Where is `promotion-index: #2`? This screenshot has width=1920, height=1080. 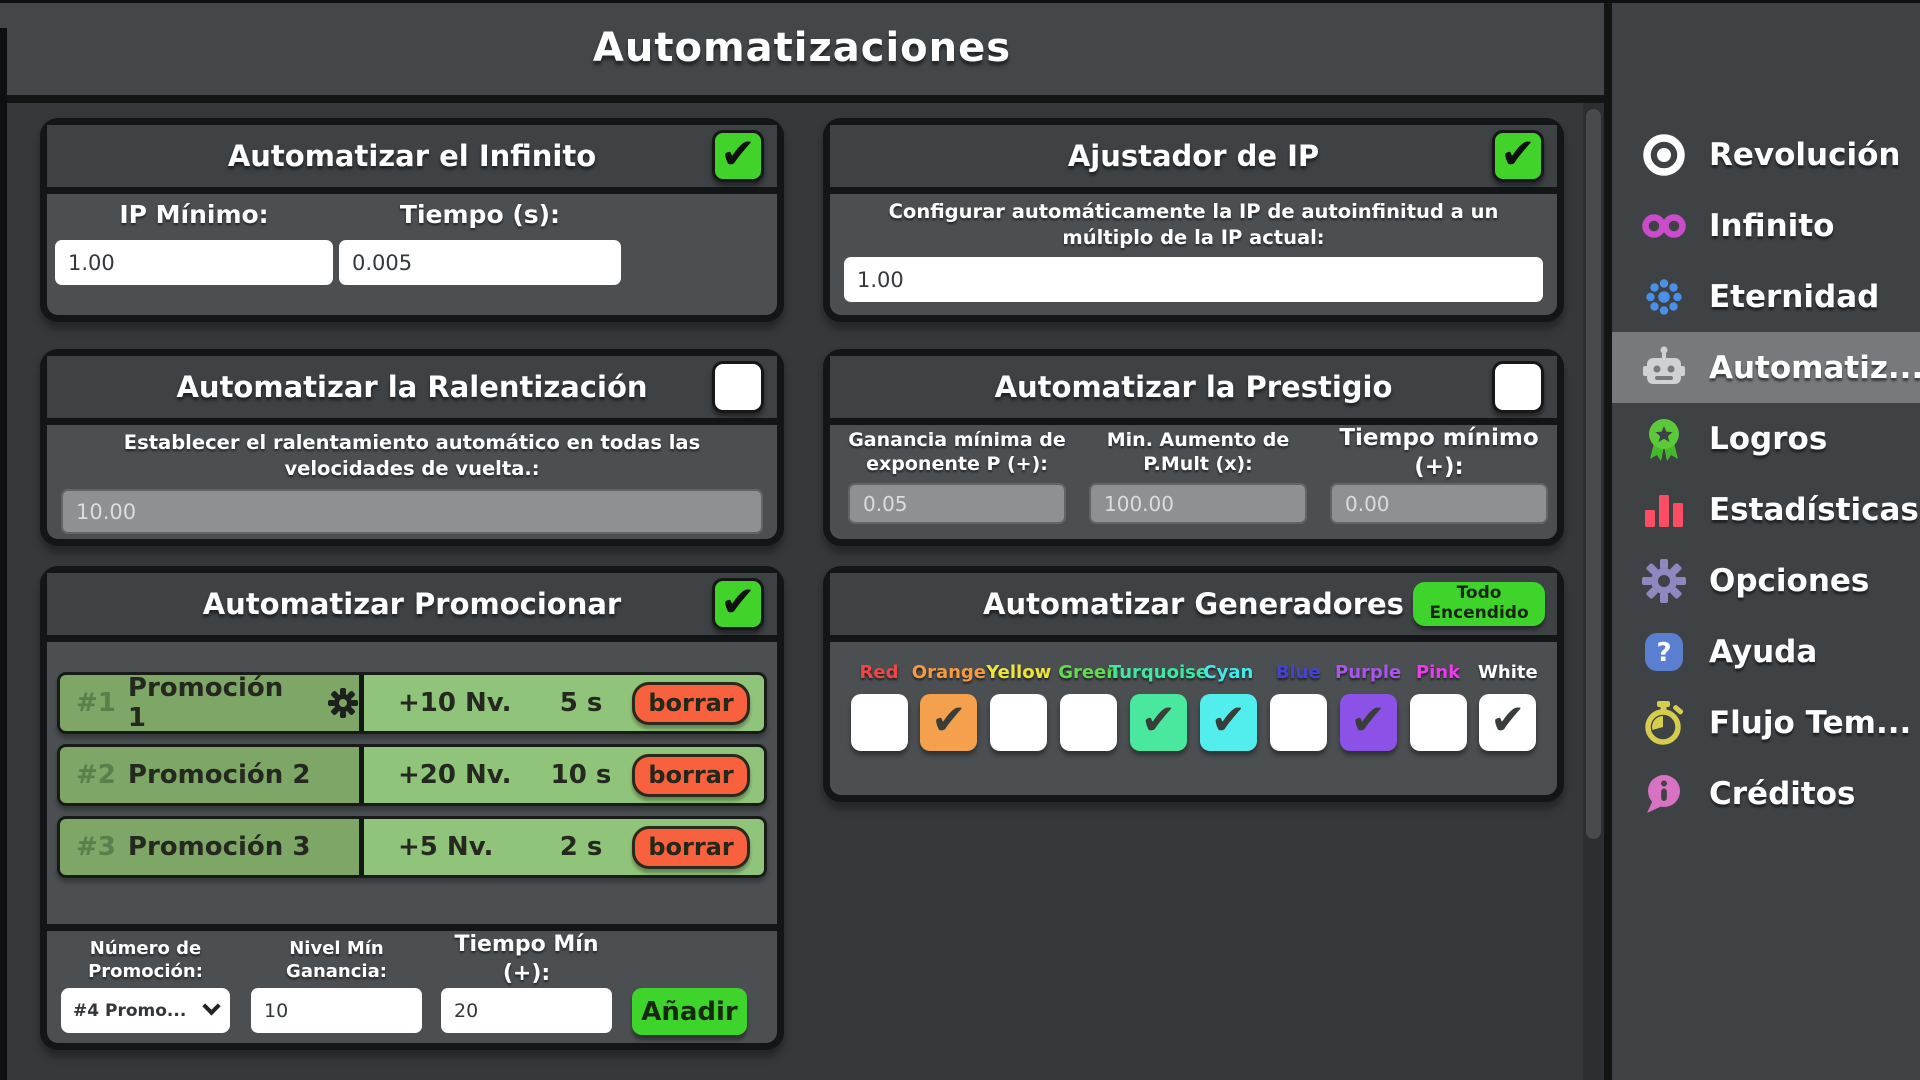 promotion-index: #2 is located at coordinates (96, 775).